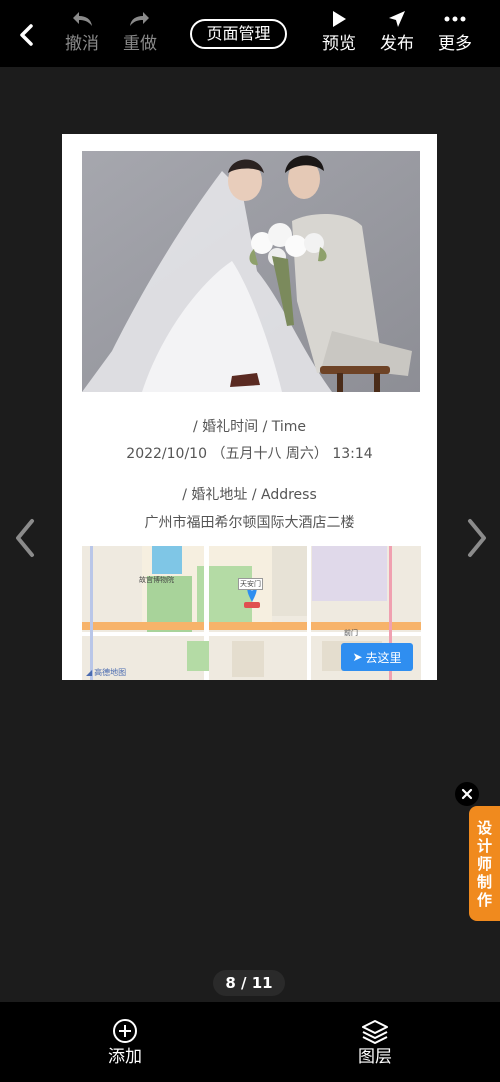 The image size is (500, 1082). I want to click on time-value: 2022/10/10 （五月十八 周六） 13:14, so click(249, 454).